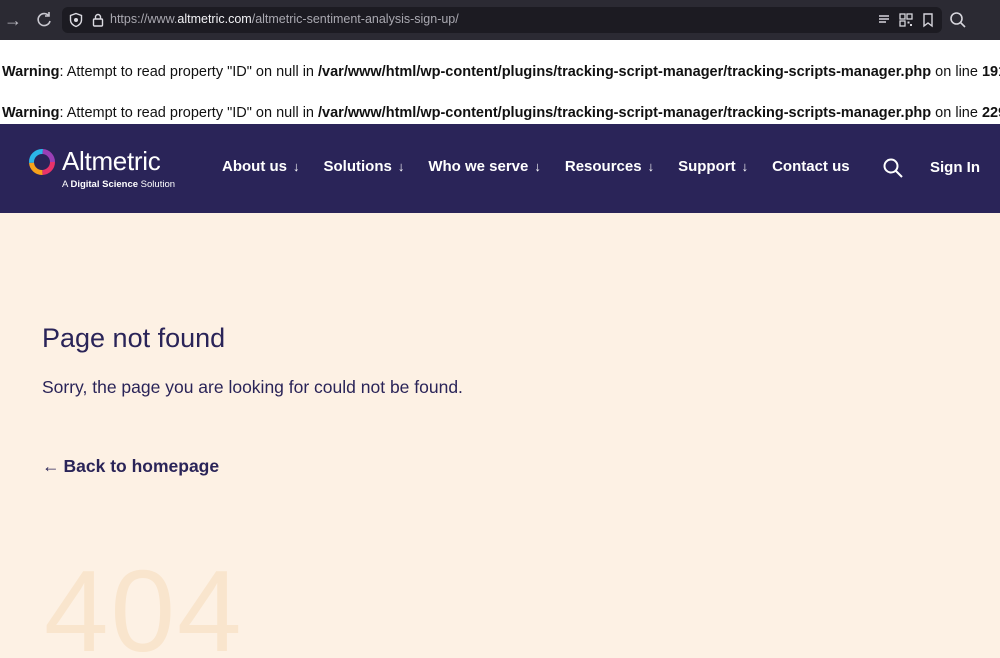  I want to click on bookmark-icon, so click(928, 20).